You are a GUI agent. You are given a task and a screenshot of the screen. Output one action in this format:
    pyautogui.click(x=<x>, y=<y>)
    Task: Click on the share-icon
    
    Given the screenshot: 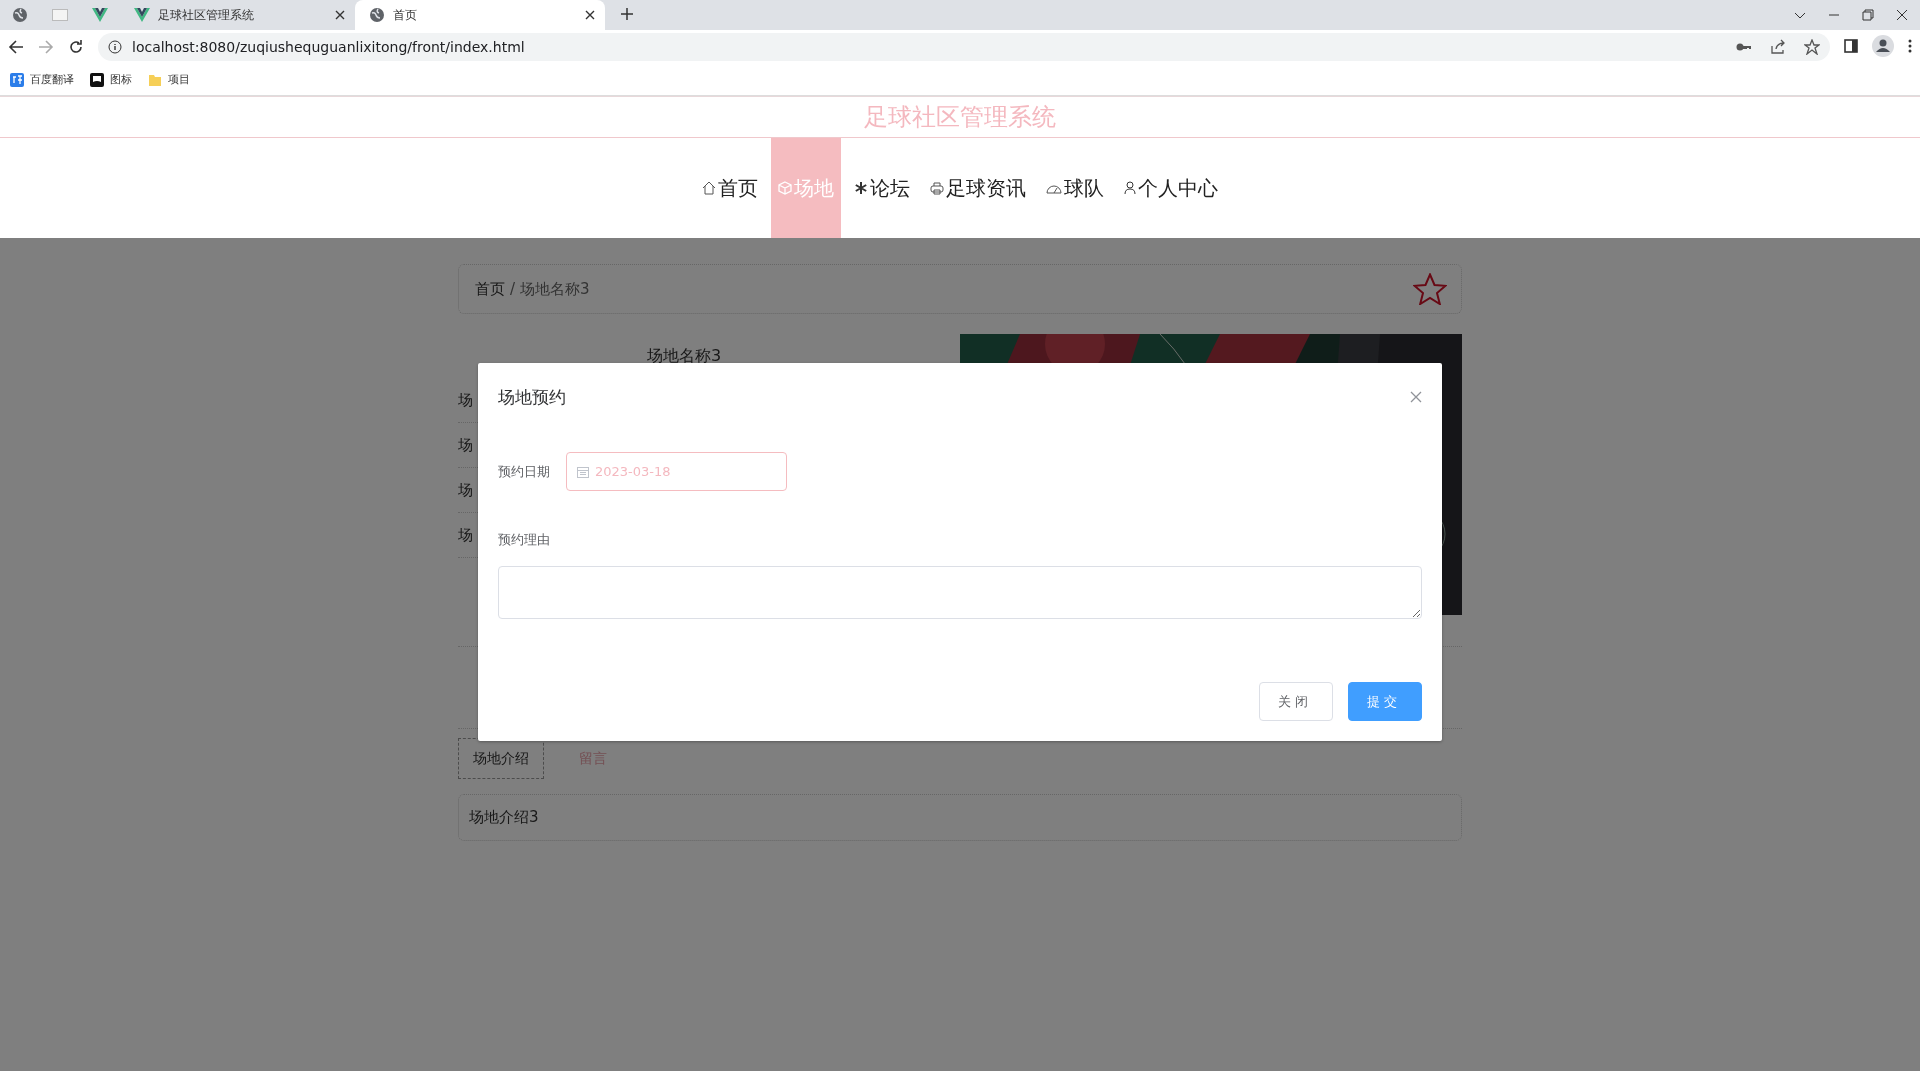 What is the action you would take?
    pyautogui.click(x=1778, y=47)
    